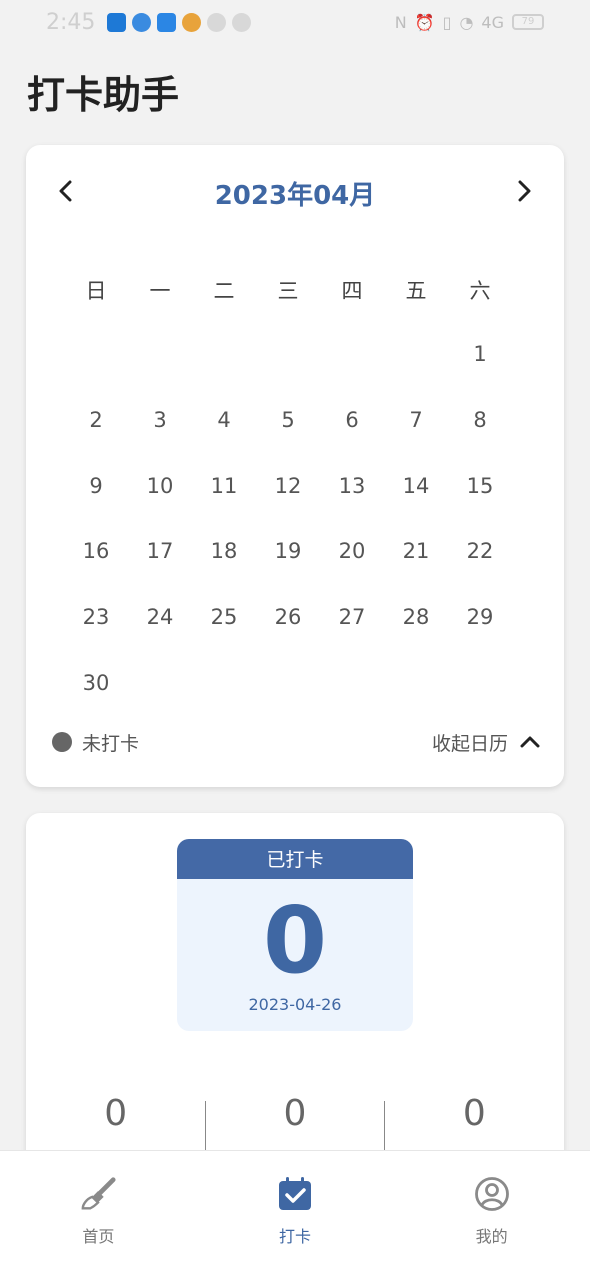  I want to click on calendar-day: 24, so click(160, 617).